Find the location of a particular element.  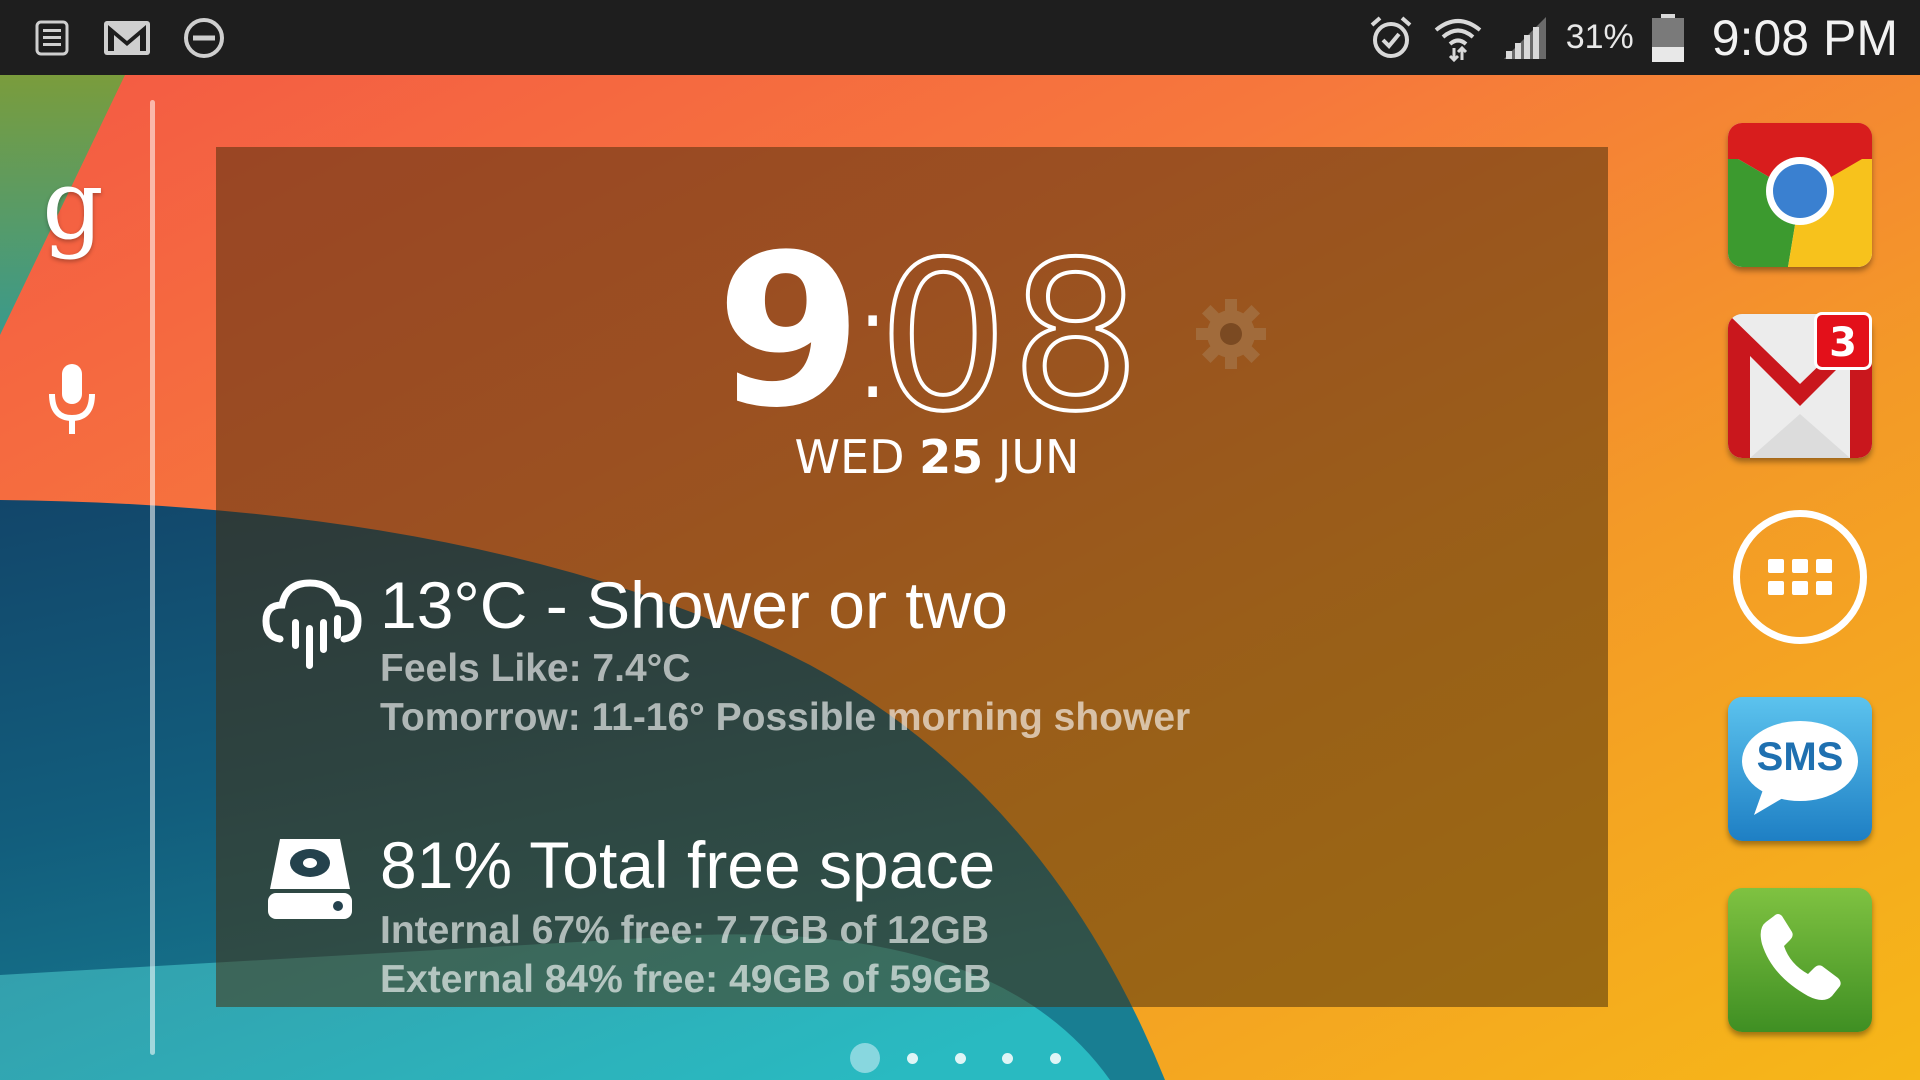

microphone-icon is located at coordinates (72, 402).